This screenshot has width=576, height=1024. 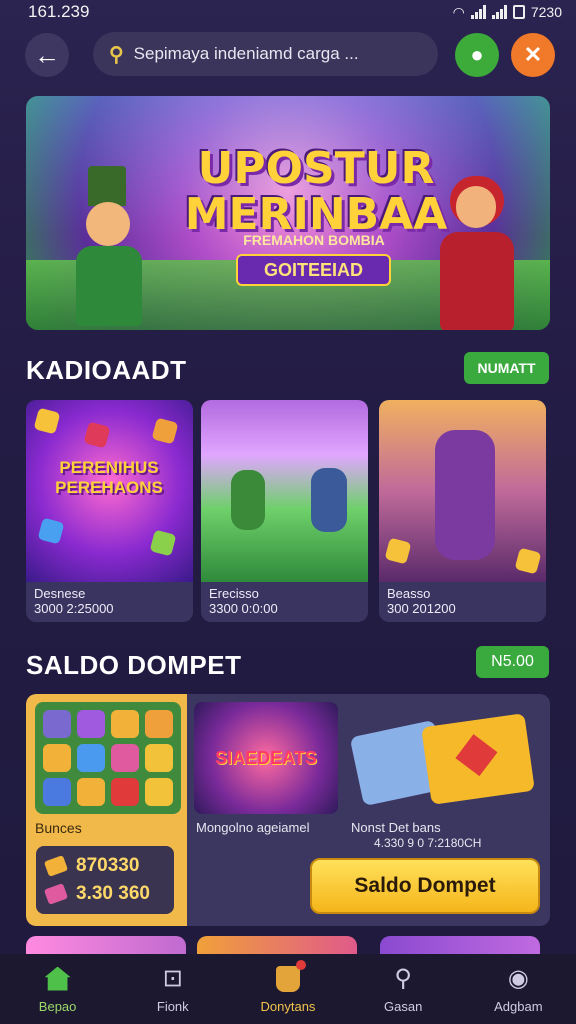 I want to click on rank-icon: ⊡, so click(x=172, y=978).